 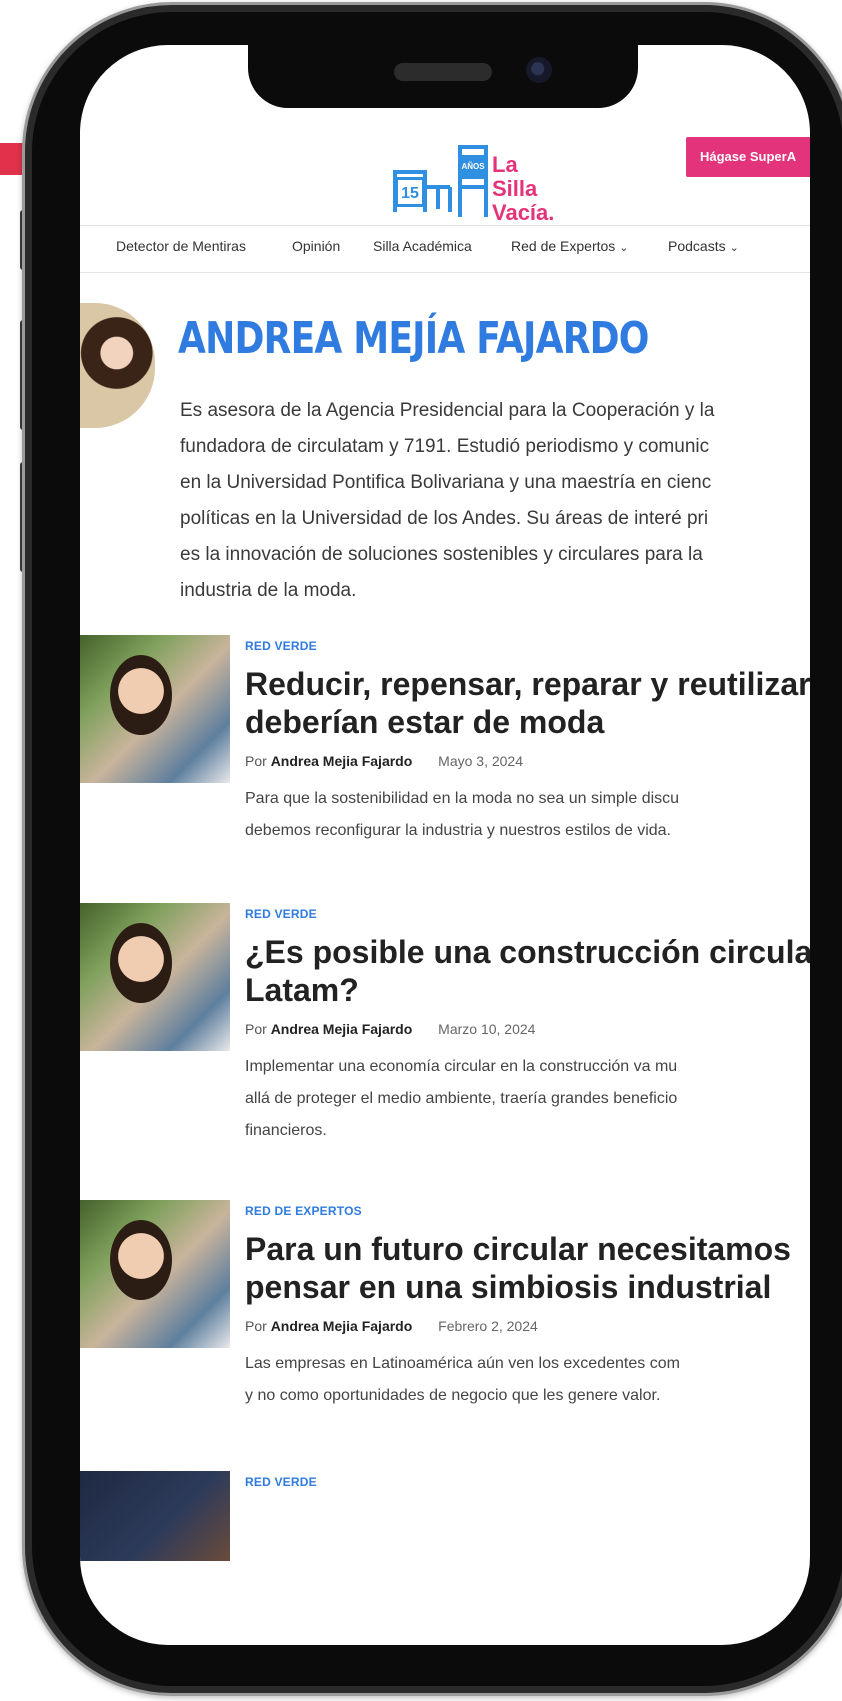 What do you see at coordinates (527, 684) in the screenshot?
I see `article-title-line: Reducir, repensar, reparar y reutilizar` at bounding box center [527, 684].